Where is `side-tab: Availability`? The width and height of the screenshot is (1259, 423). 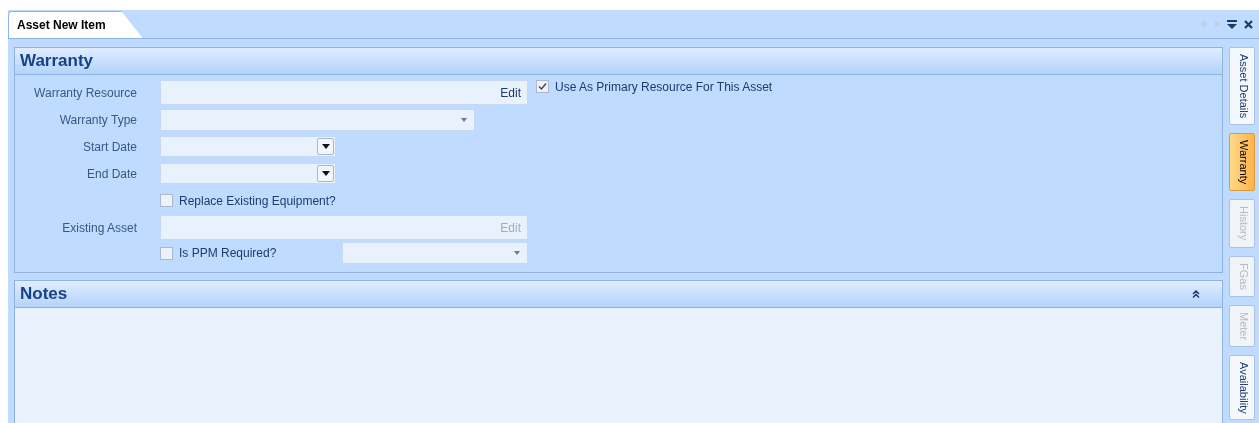 side-tab: Availability is located at coordinates (1242, 387).